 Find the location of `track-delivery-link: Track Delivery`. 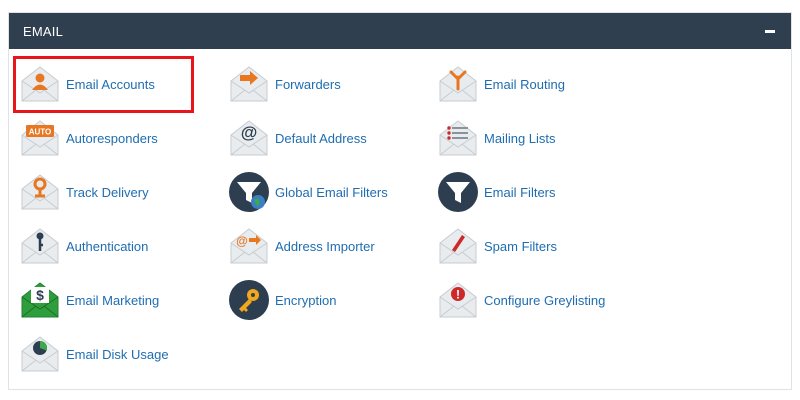

track-delivery-link: Track Delivery is located at coordinates (84, 192).